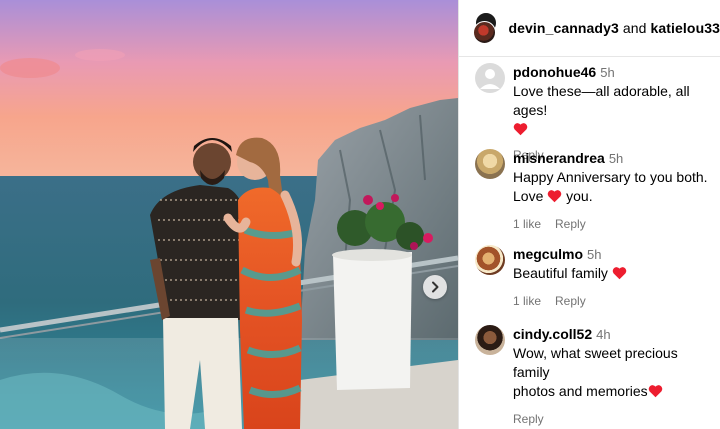  I want to click on comment-text-part: Happy Anniversary to you both. Love, so click(610, 186).